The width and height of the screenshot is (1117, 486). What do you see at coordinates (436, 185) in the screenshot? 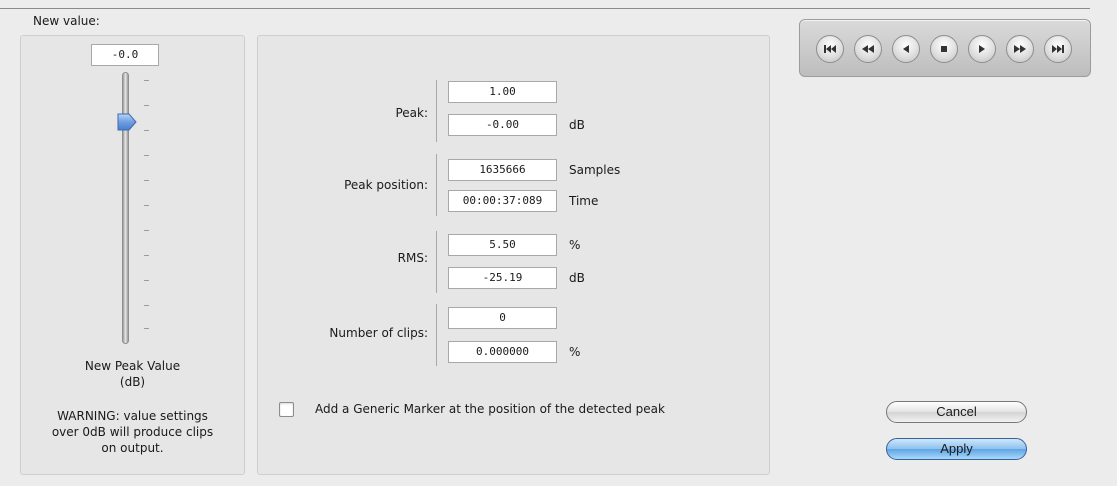
I see `peak-position-bracket` at bounding box center [436, 185].